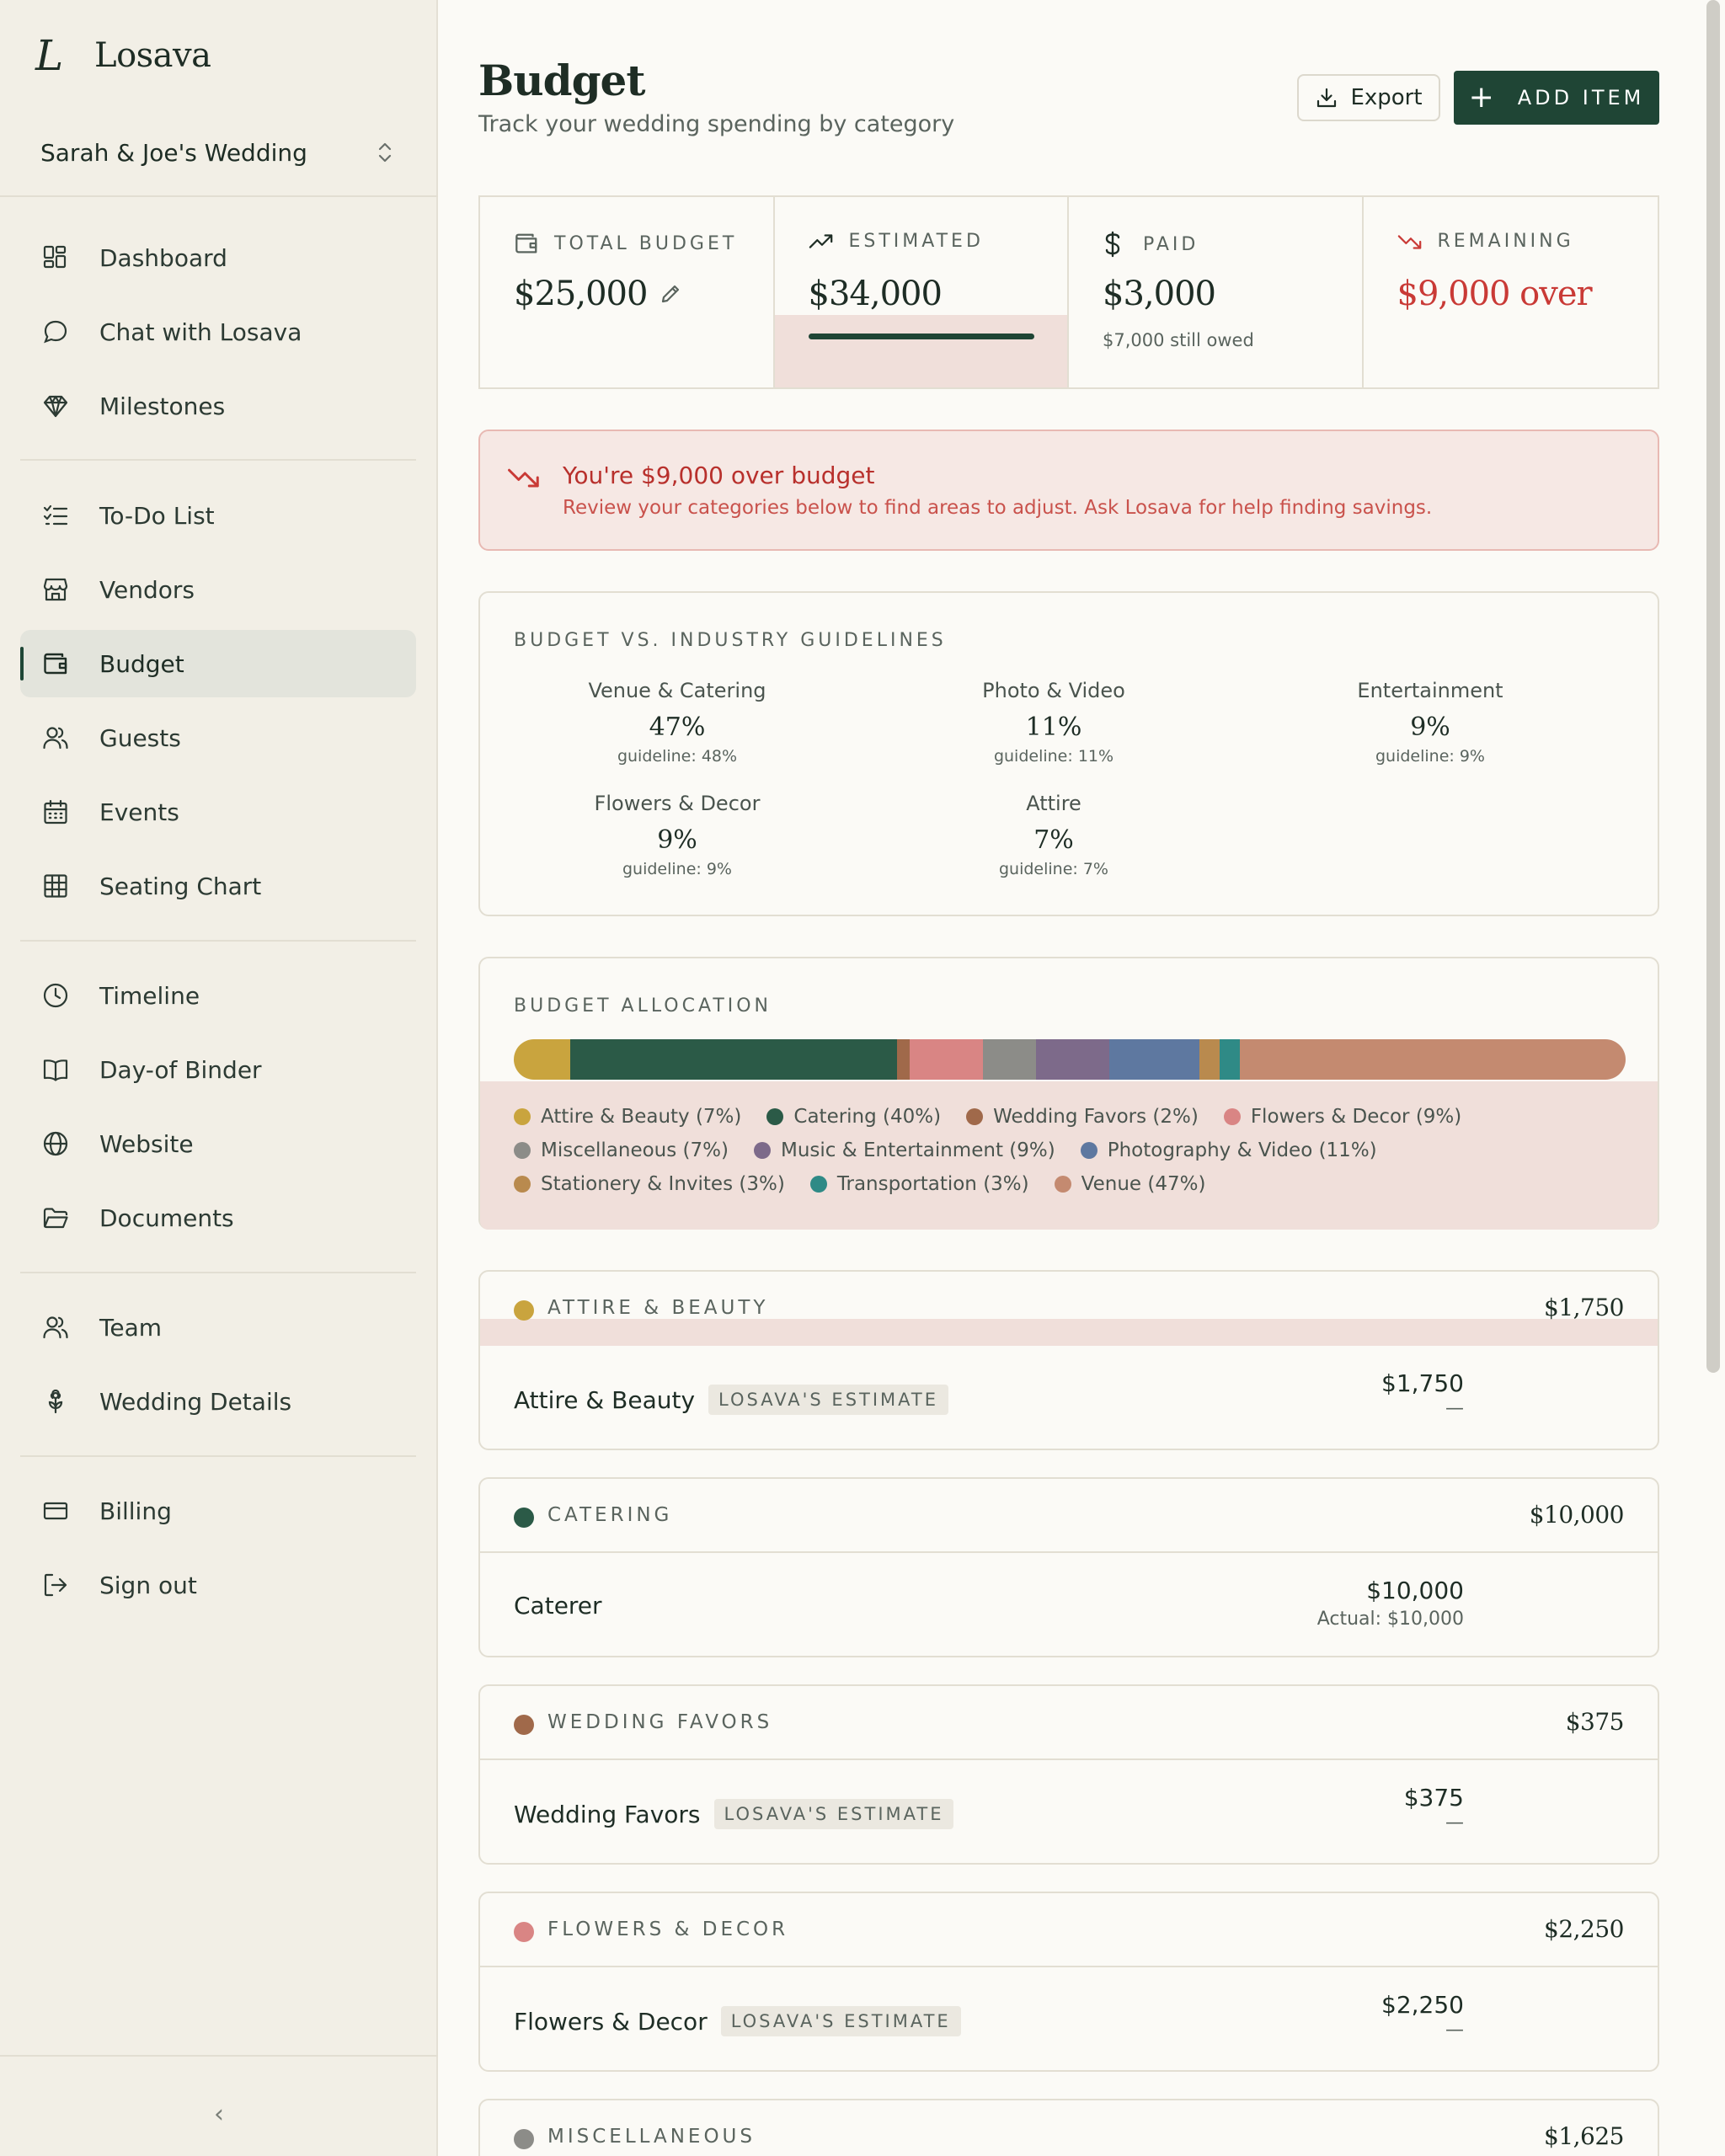 This screenshot has height=2156, width=1725. Describe the element at coordinates (1053, 727) in the screenshot. I see `guideline-percent: 11%` at that location.